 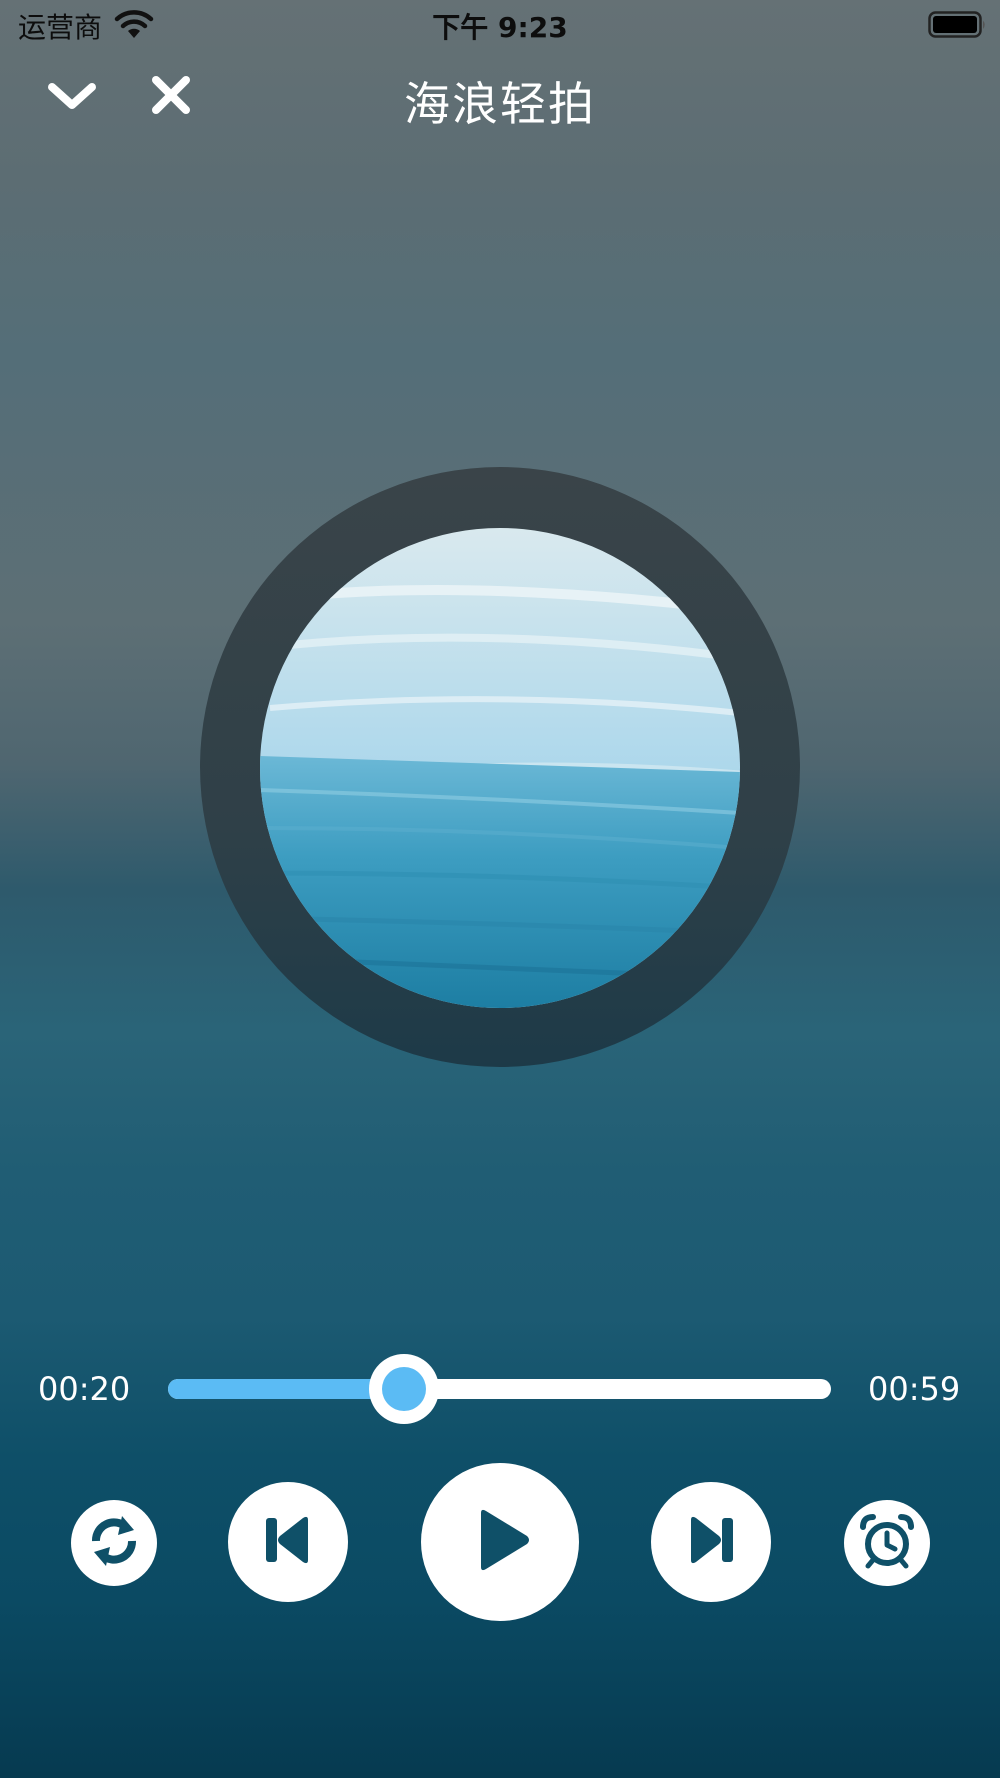 What do you see at coordinates (500, 104) in the screenshot?
I see `track-title: 海浪轻拍` at bounding box center [500, 104].